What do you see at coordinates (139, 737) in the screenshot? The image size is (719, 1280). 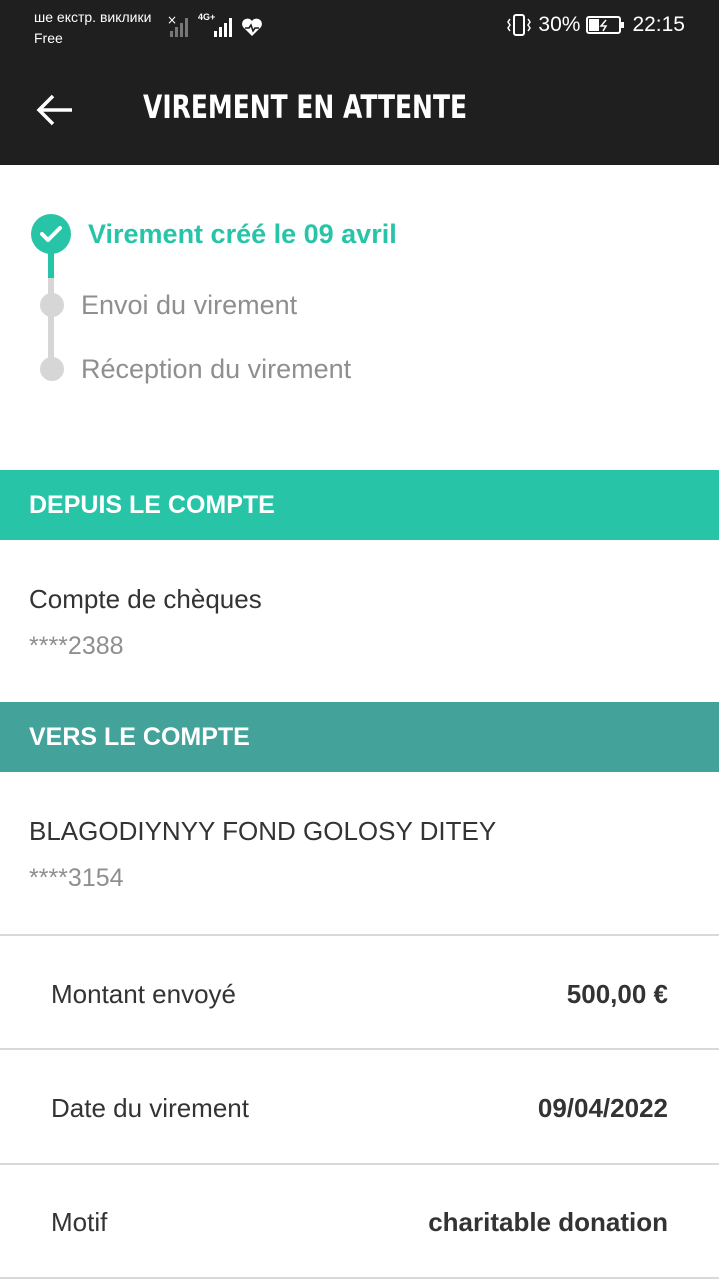 I see `to-account-header-label: VERS LE COMPTE` at bounding box center [139, 737].